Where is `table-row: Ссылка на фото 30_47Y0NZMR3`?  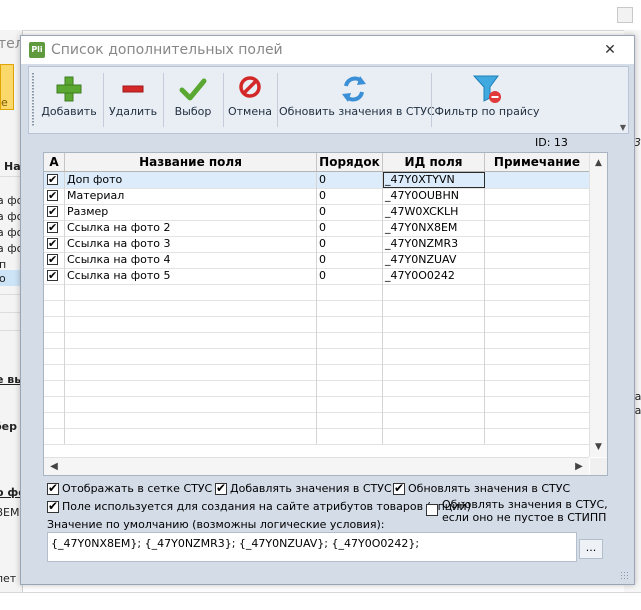
table-row: Ссылка на фото 30_47Y0NZMR3 is located at coordinates (317, 244).